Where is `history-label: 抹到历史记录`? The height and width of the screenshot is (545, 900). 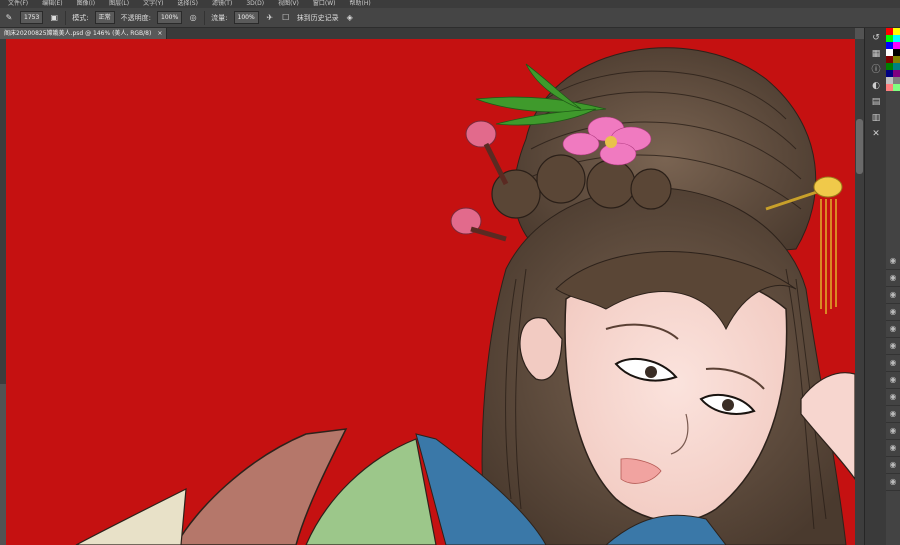 history-label: 抹到历史记录 is located at coordinates (317, 17).